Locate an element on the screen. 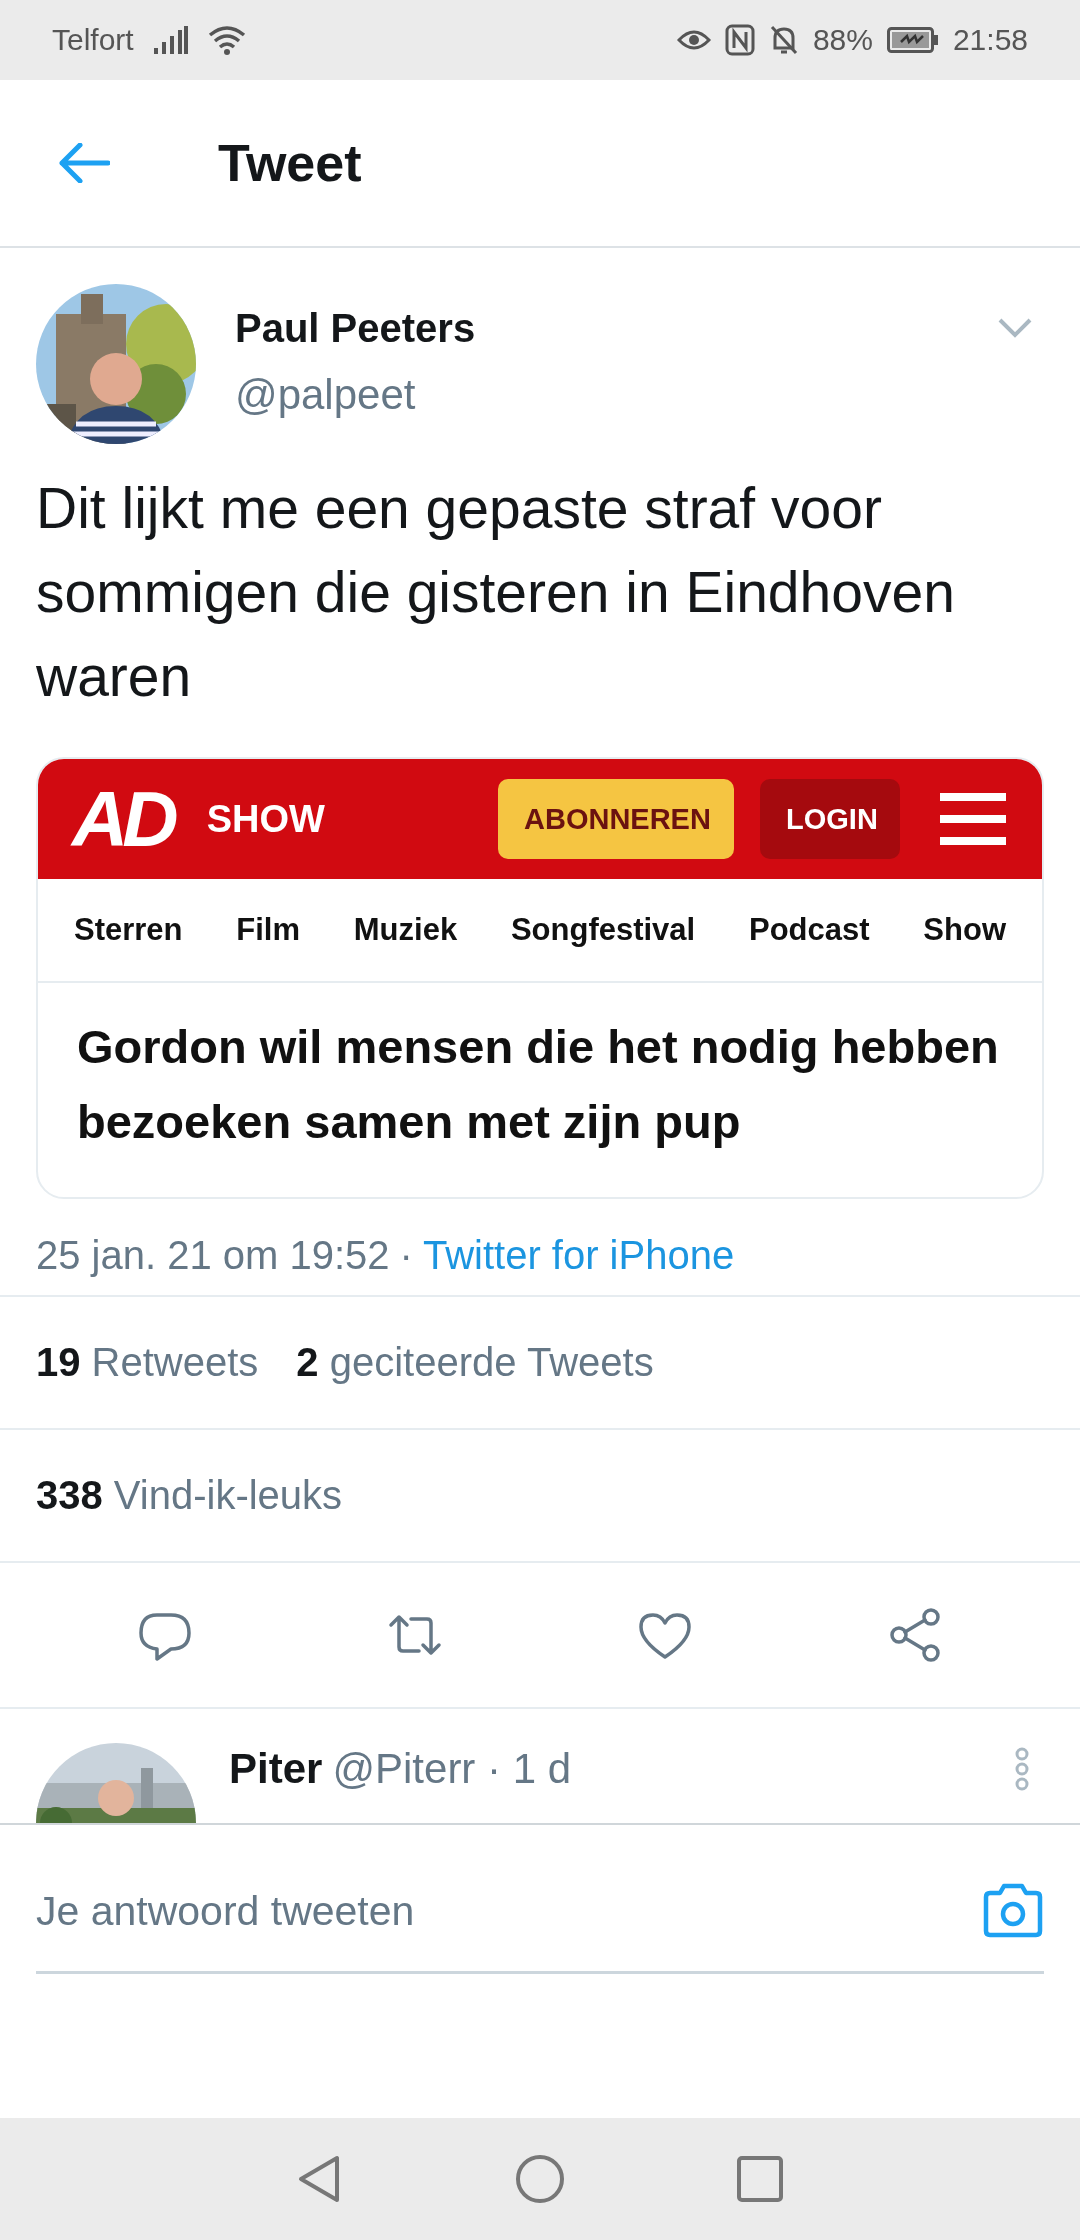 Image resolution: width=1080 pixels, height=2240 pixels. subscribe-button: ABONNEREN is located at coordinates (616, 819).